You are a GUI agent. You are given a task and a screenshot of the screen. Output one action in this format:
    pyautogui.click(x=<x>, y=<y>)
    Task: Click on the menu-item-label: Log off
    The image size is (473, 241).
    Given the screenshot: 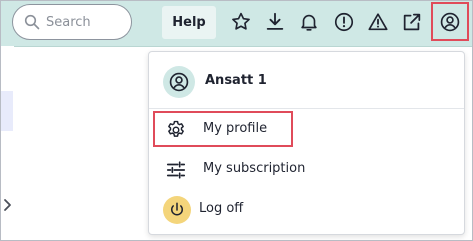 What is the action you would take?
    pyautogui.click(x=221, y=208)
    